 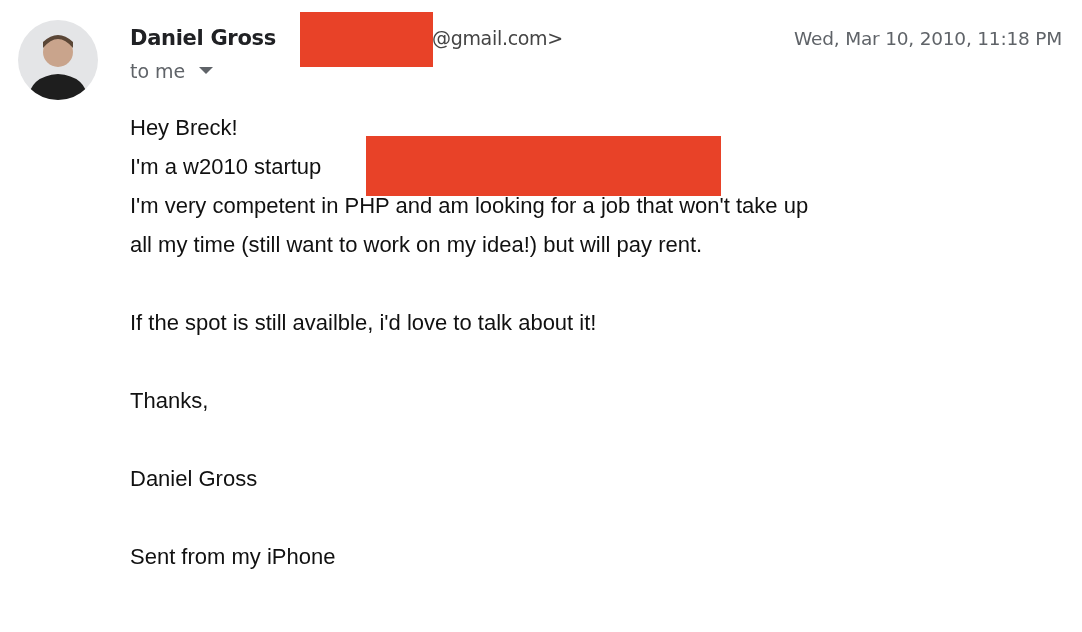 What do you see at coordinates (233, 556) in the screenshot?
I see `body-text: Sent from my iPhone` at bounding box center [233, 556].